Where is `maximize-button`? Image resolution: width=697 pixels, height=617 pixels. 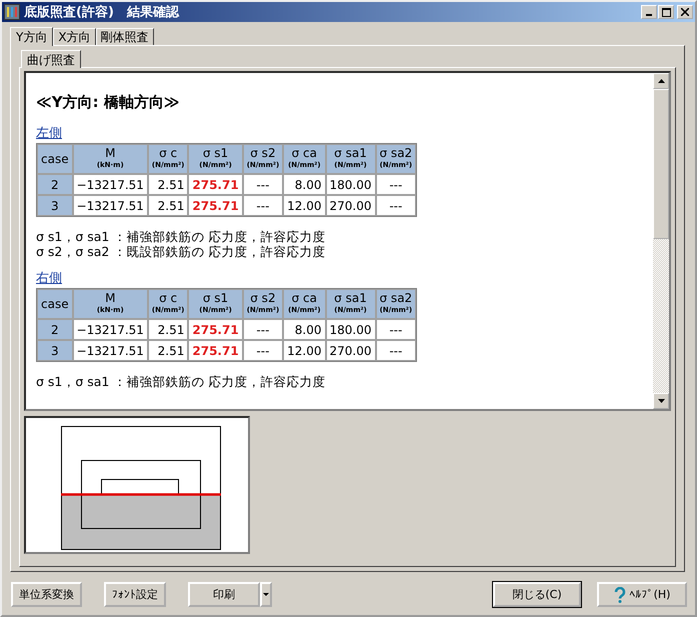 maximize-button is located at coordinates (666, 12).